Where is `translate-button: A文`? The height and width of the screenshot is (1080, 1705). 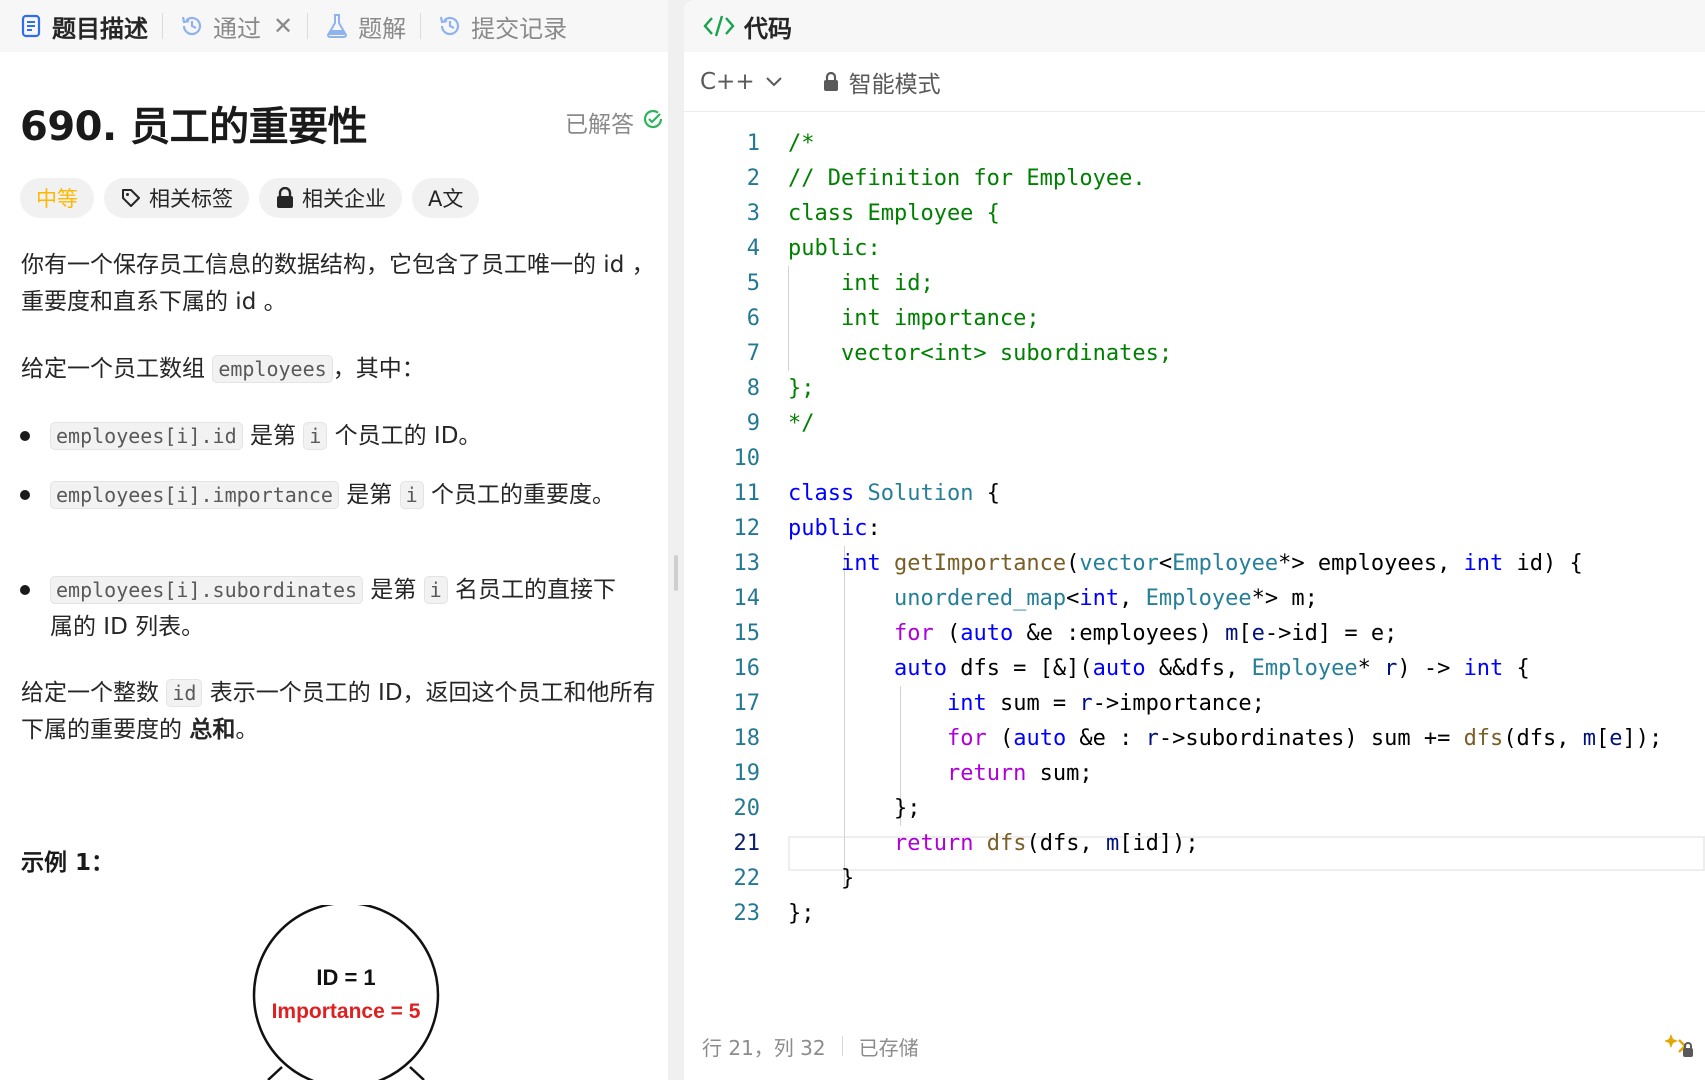 translate-button: A文 is located at coordinates (446, 198).